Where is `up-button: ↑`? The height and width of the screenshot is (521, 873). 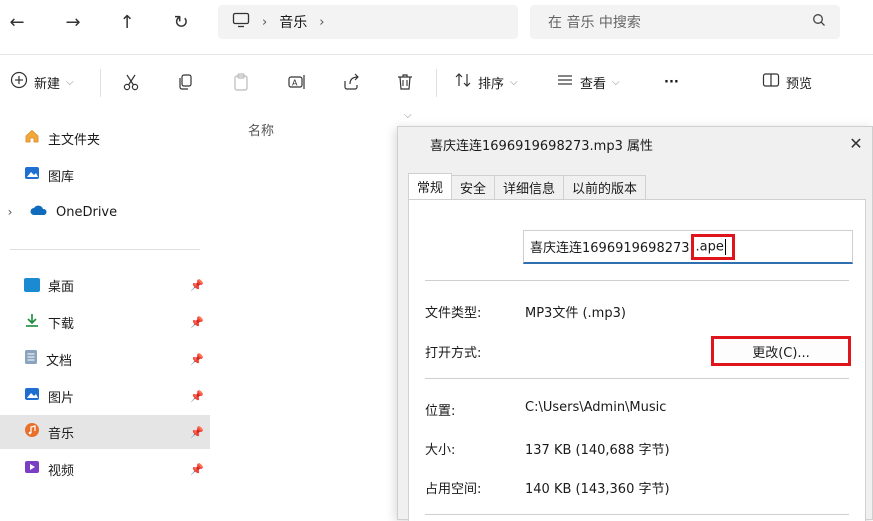
up-button: ↑ is located at coordinates (127, 22).